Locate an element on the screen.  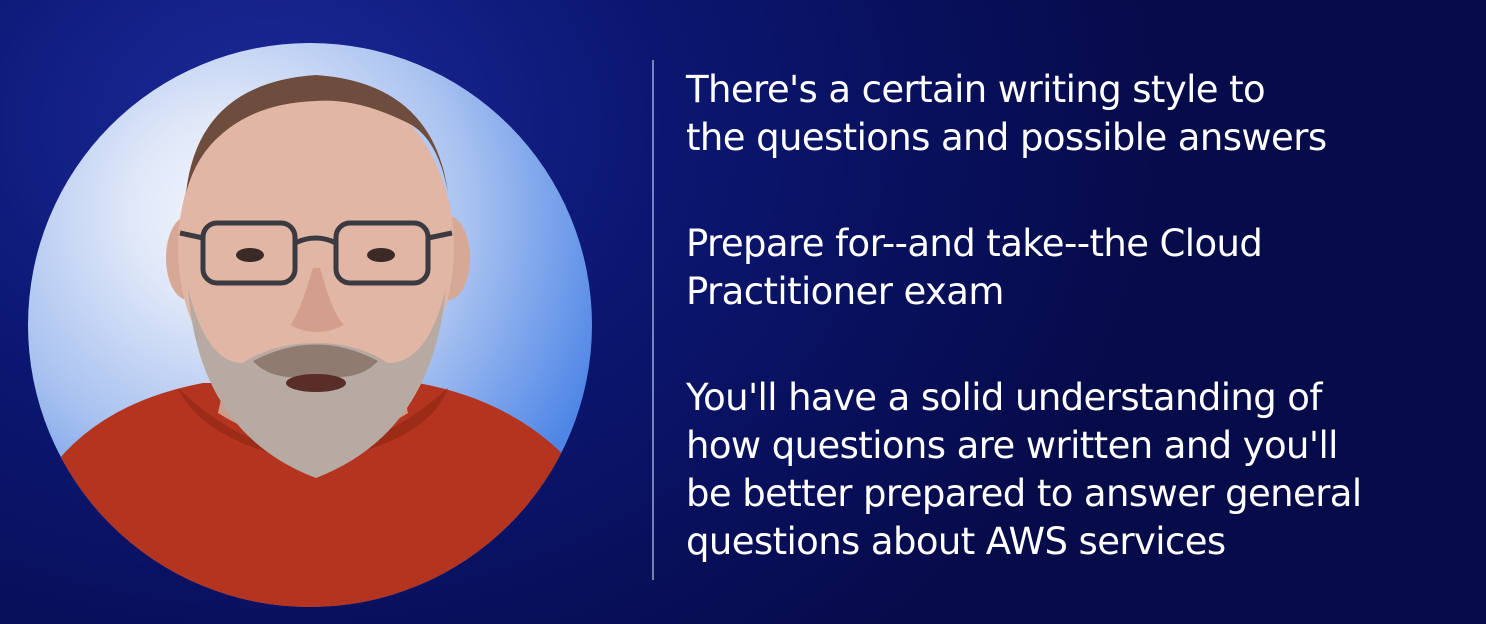
point-line: There's a certain writing style to is located at coordinates (976, 89).